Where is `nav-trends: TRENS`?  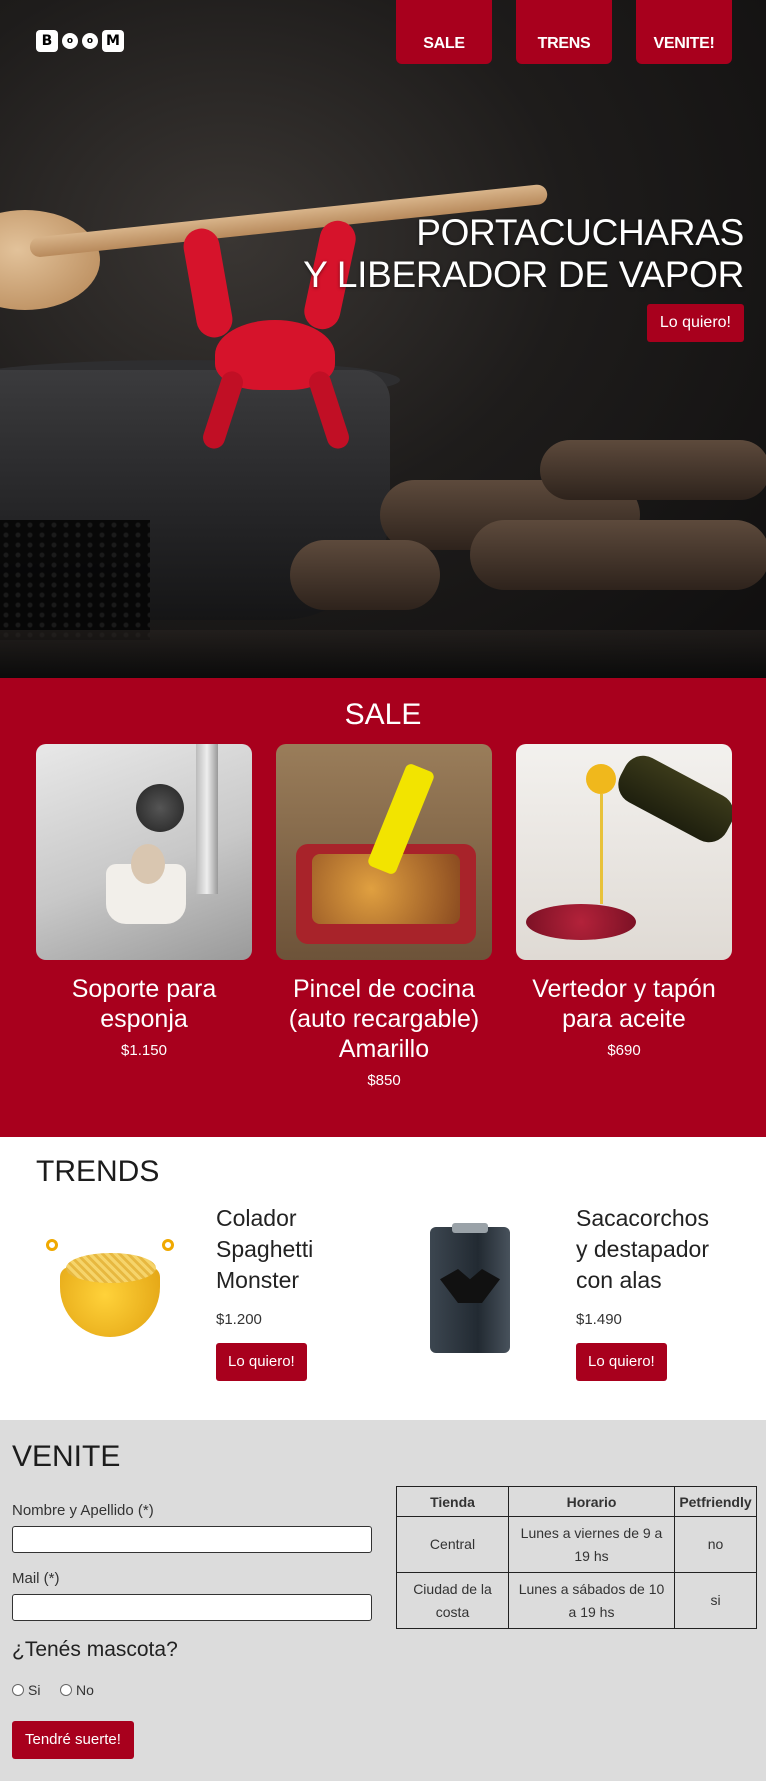 nav-trends: TRENS is located at coordinates (564, 32).